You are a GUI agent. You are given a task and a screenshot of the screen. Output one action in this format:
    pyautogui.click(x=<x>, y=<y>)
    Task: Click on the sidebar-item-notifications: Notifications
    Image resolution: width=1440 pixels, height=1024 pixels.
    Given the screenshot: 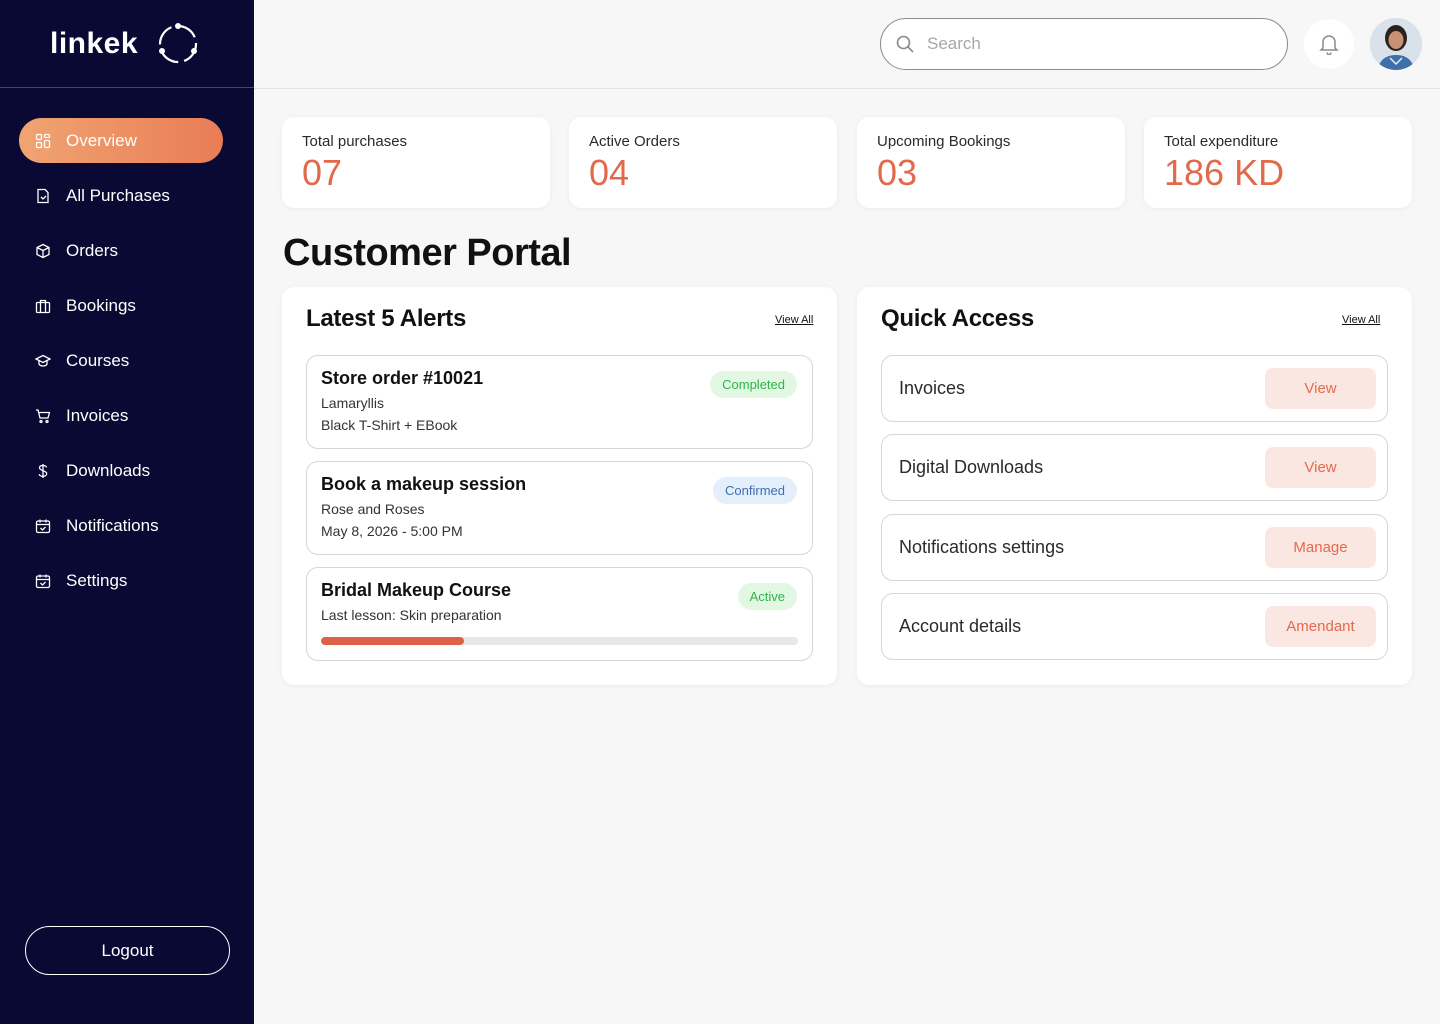 What is the action you would take?
    pyautogui.click(x=121, y=525)
    